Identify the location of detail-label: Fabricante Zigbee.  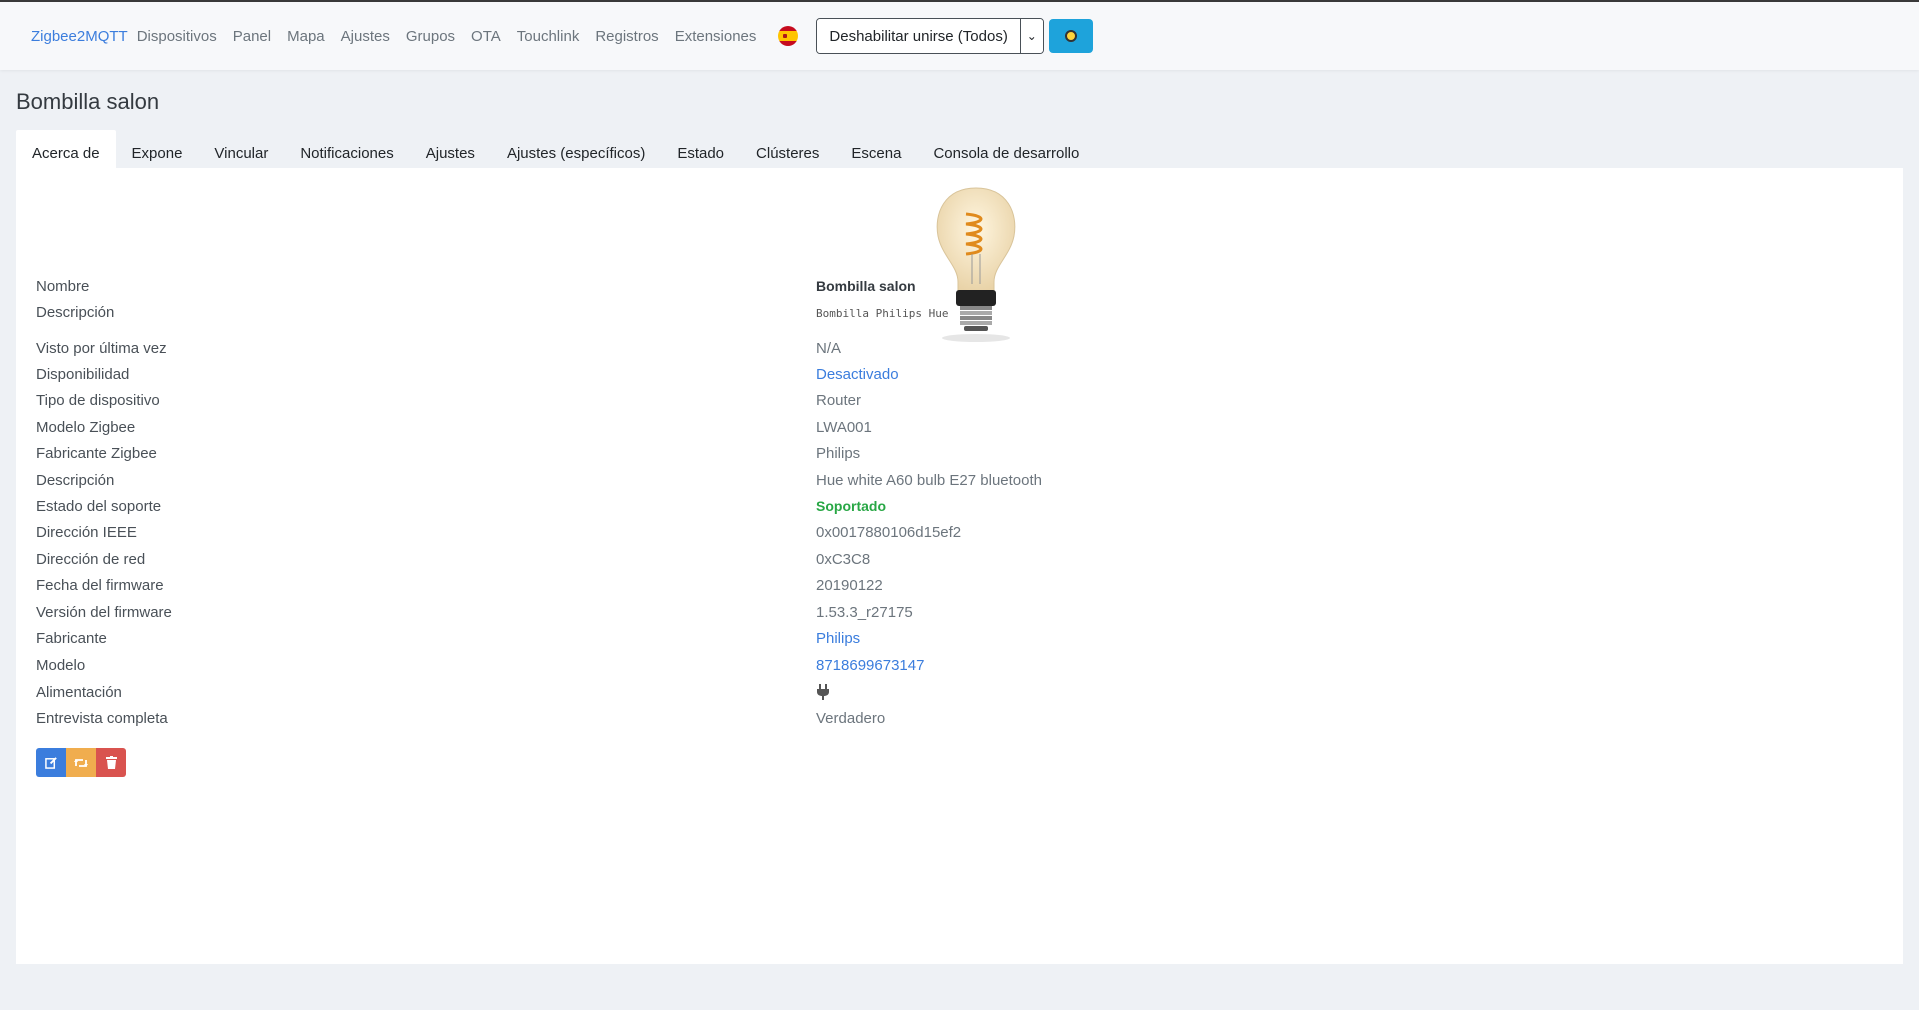
(96, 453).